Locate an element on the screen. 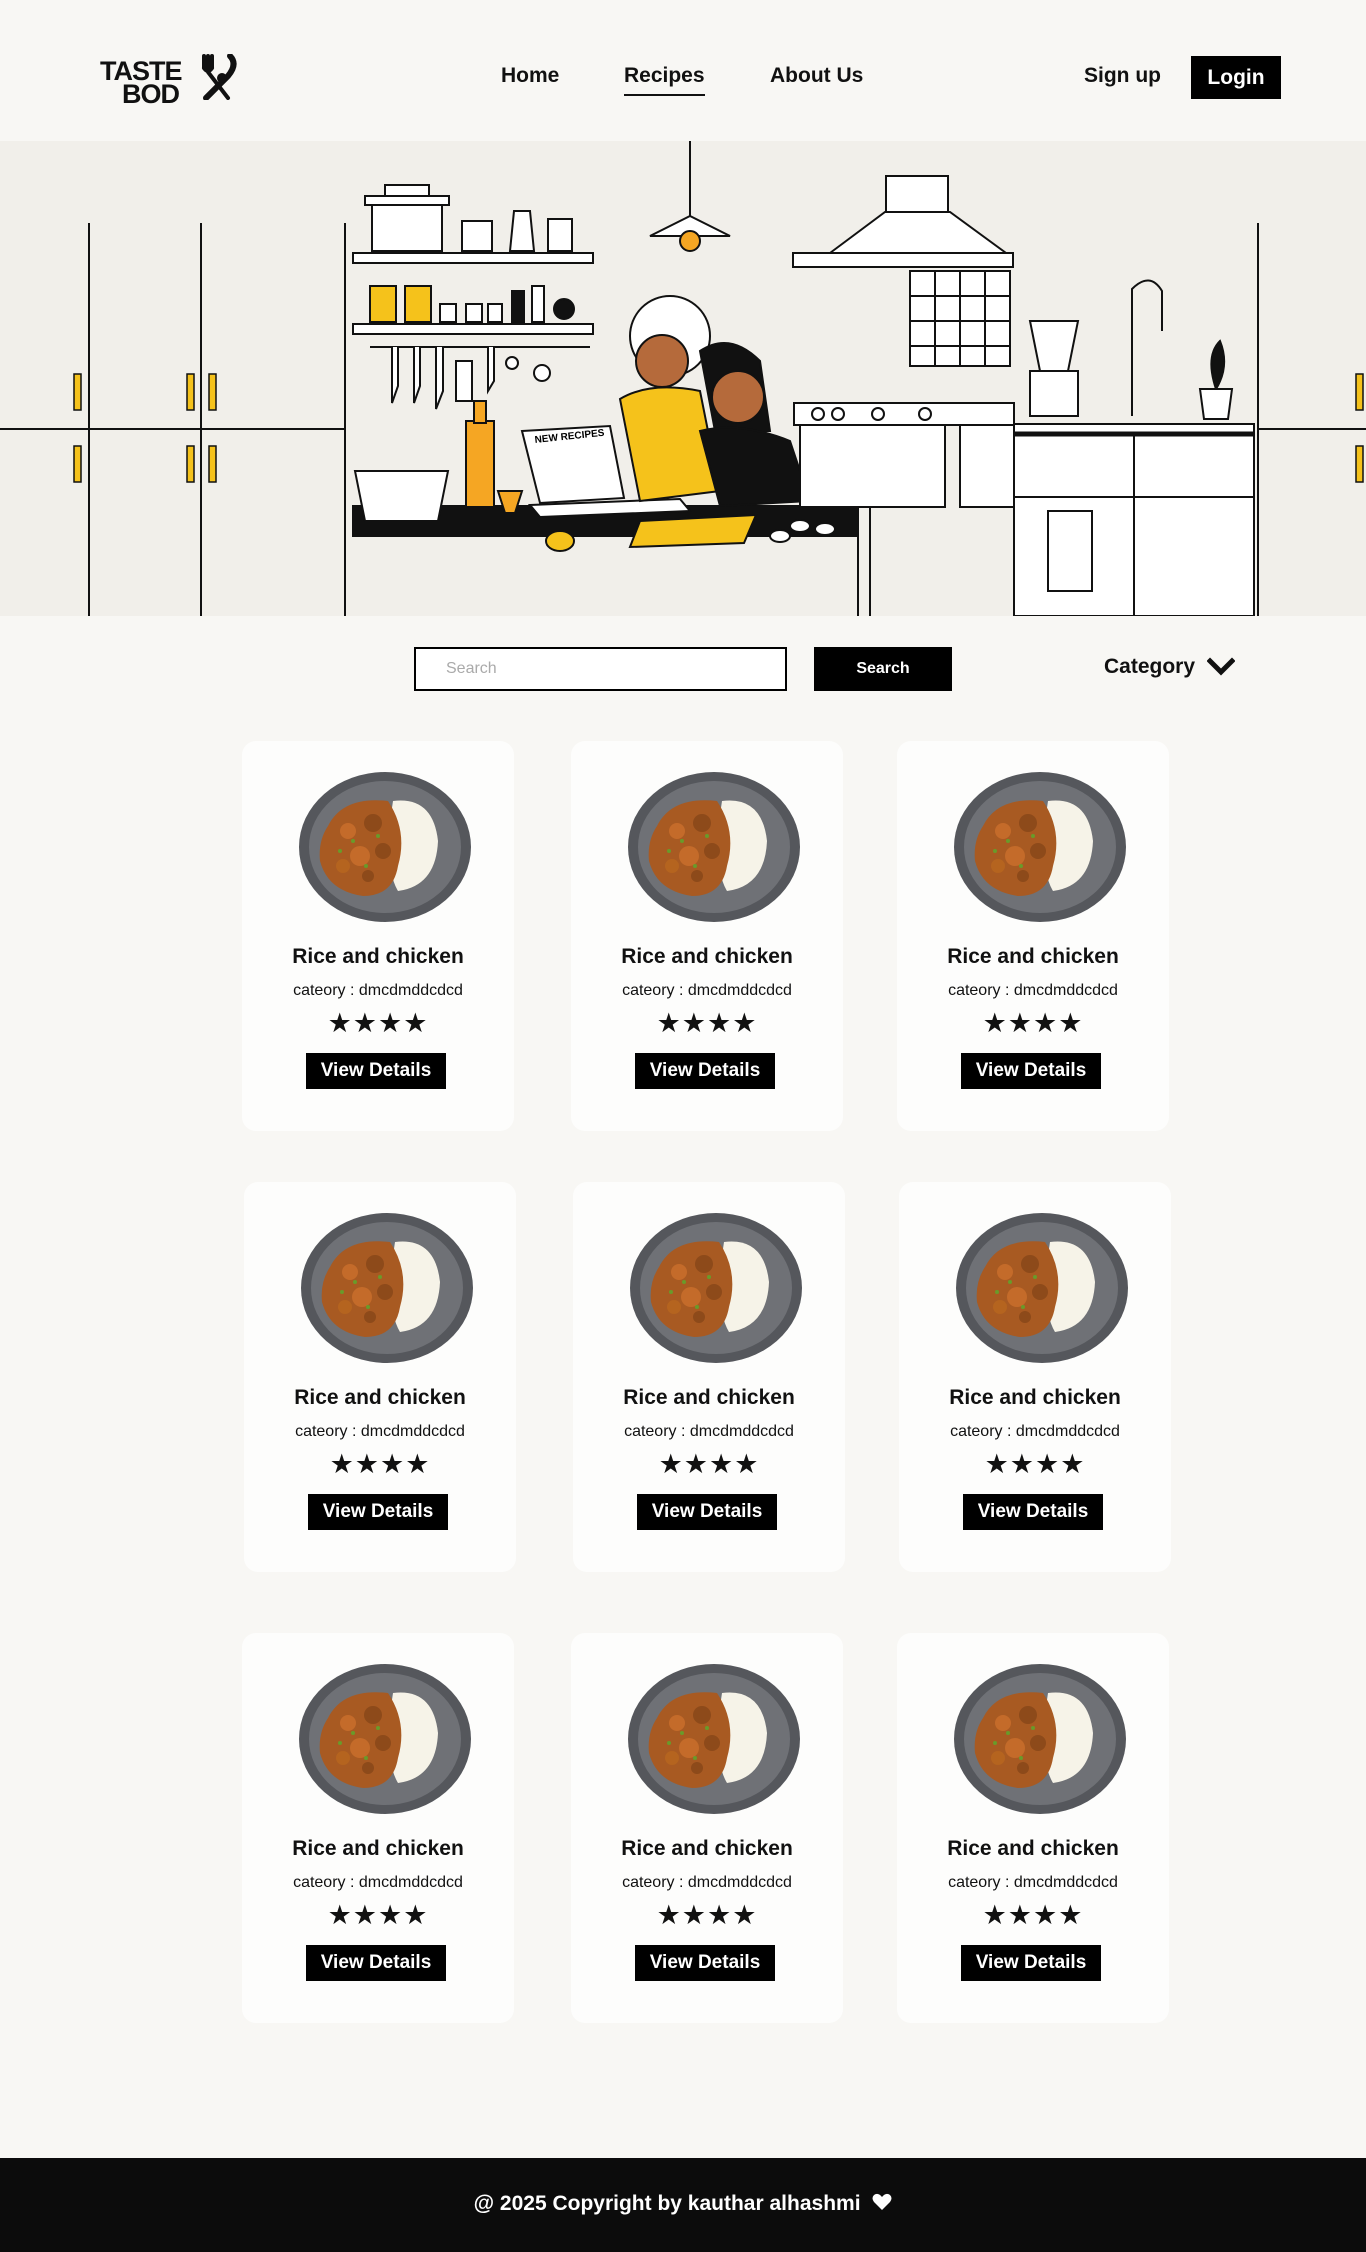 The image size is (1366, 2252). logo-word-bod: BOD is located at coordinates (151, 94).